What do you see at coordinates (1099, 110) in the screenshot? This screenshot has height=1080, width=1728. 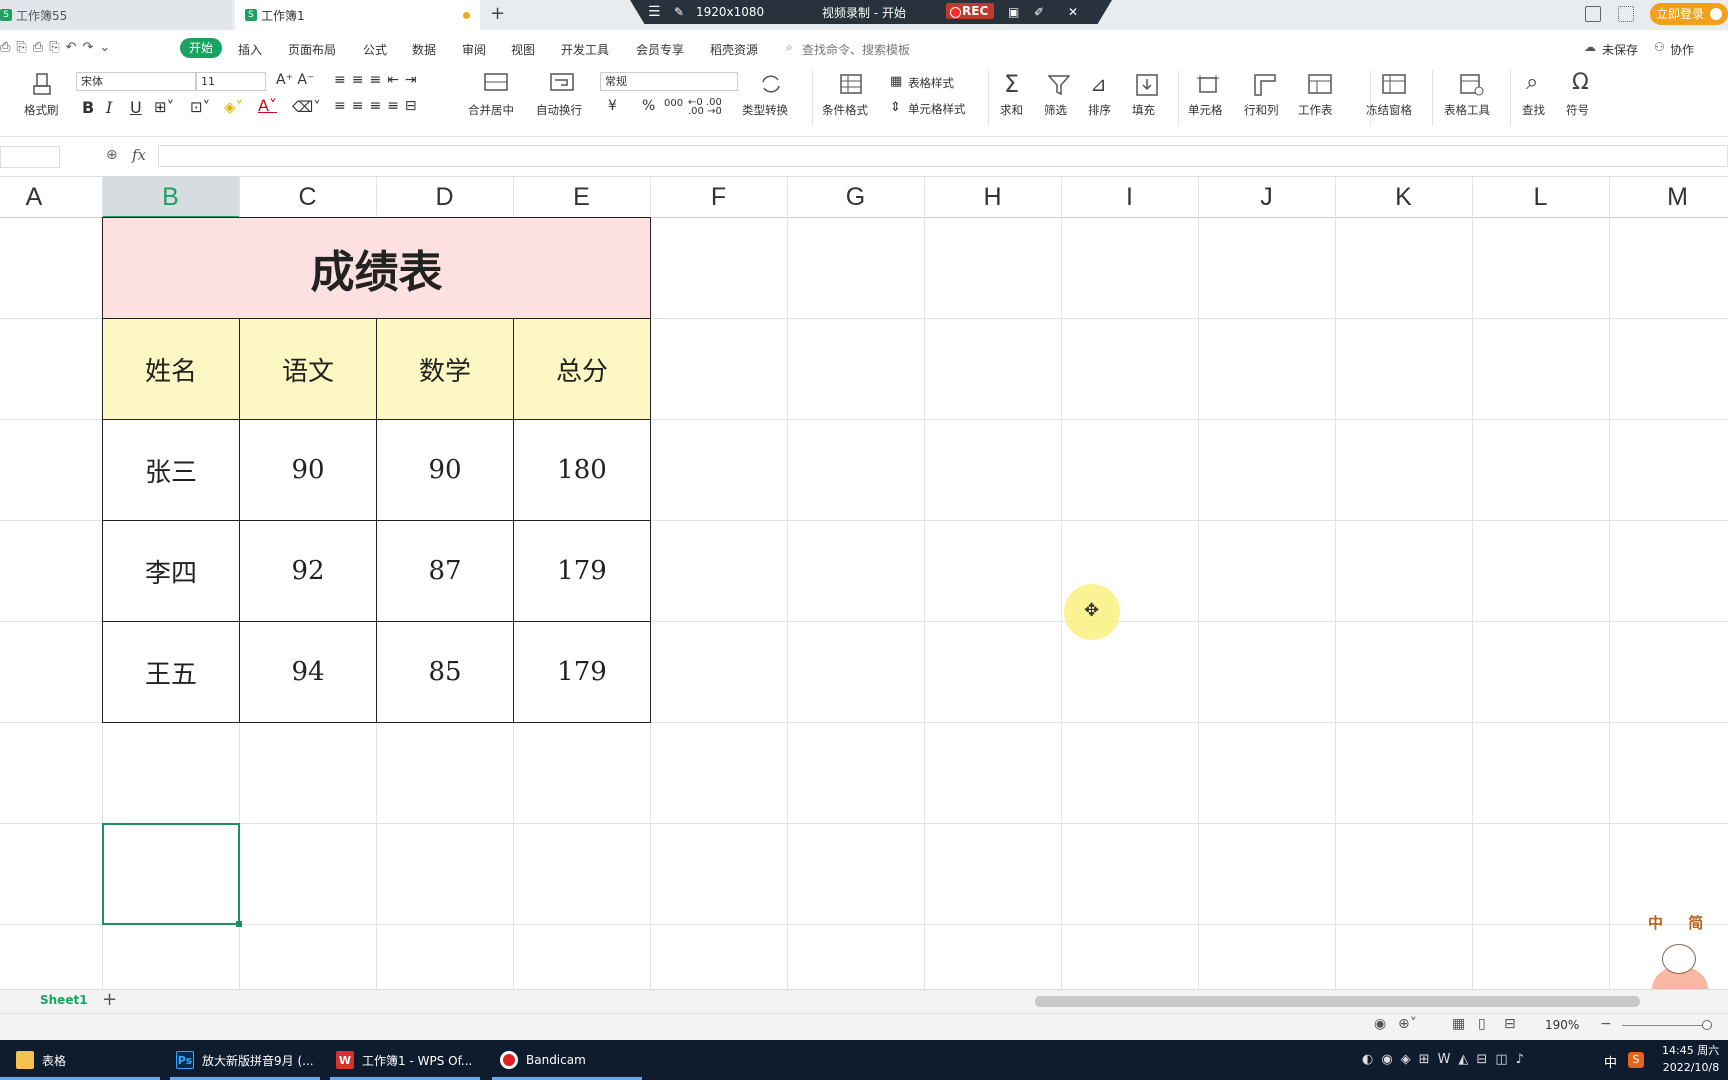 I see `sort-button: 排序` at bounding box center [1099, 110].